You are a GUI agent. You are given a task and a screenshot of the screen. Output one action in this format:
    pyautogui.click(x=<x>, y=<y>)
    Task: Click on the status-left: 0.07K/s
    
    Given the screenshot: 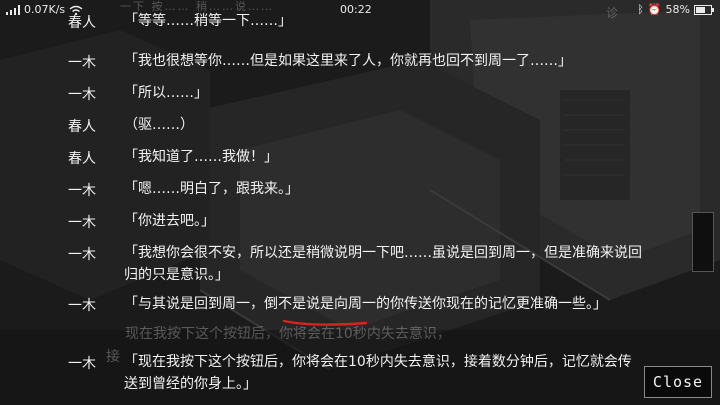 What is the action you would take?
    pyautogui.click(x=44, y=9)
    